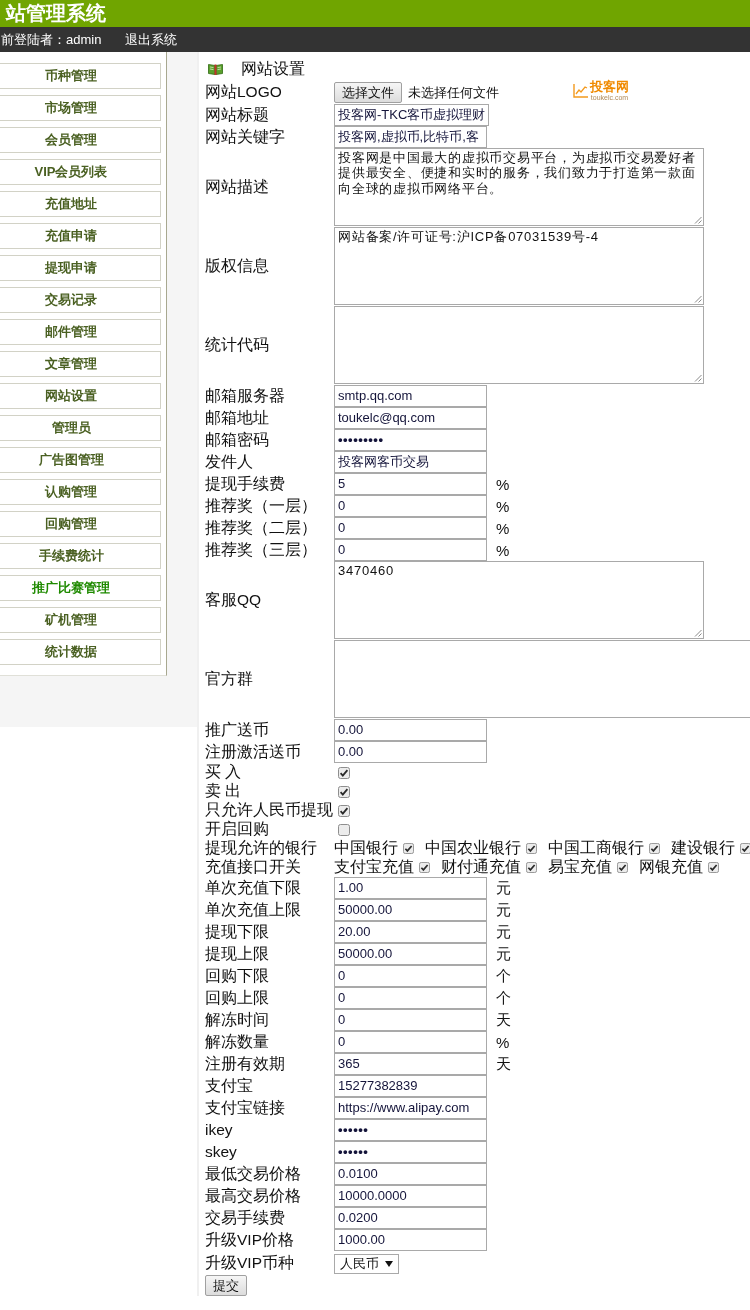 Image resolution: width=750 pixels, height=1310 pixels. I want to click on sidebar-item: 交易记录, so click(80, 300).